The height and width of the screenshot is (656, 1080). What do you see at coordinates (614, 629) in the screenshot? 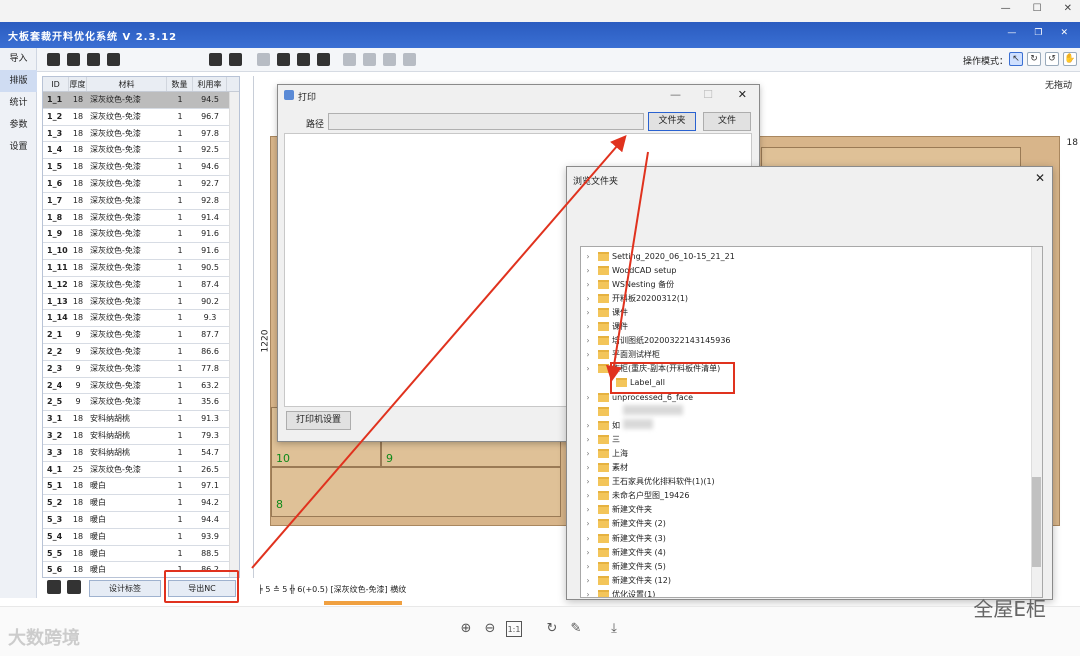
I see `download-icon: ⤓` at bounding box center [614, 629].